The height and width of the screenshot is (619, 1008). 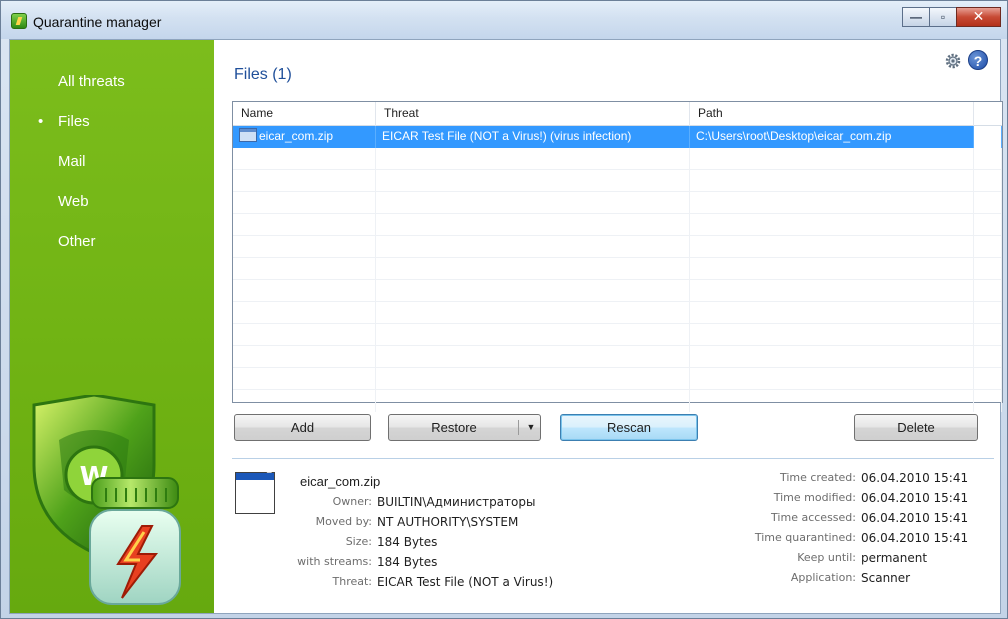 What do you see at coordinates (465, 582) in the screenshot?
I see `detail-value: EICAR Test File (NOT a Virus!)` at bounding box center [465, 582].